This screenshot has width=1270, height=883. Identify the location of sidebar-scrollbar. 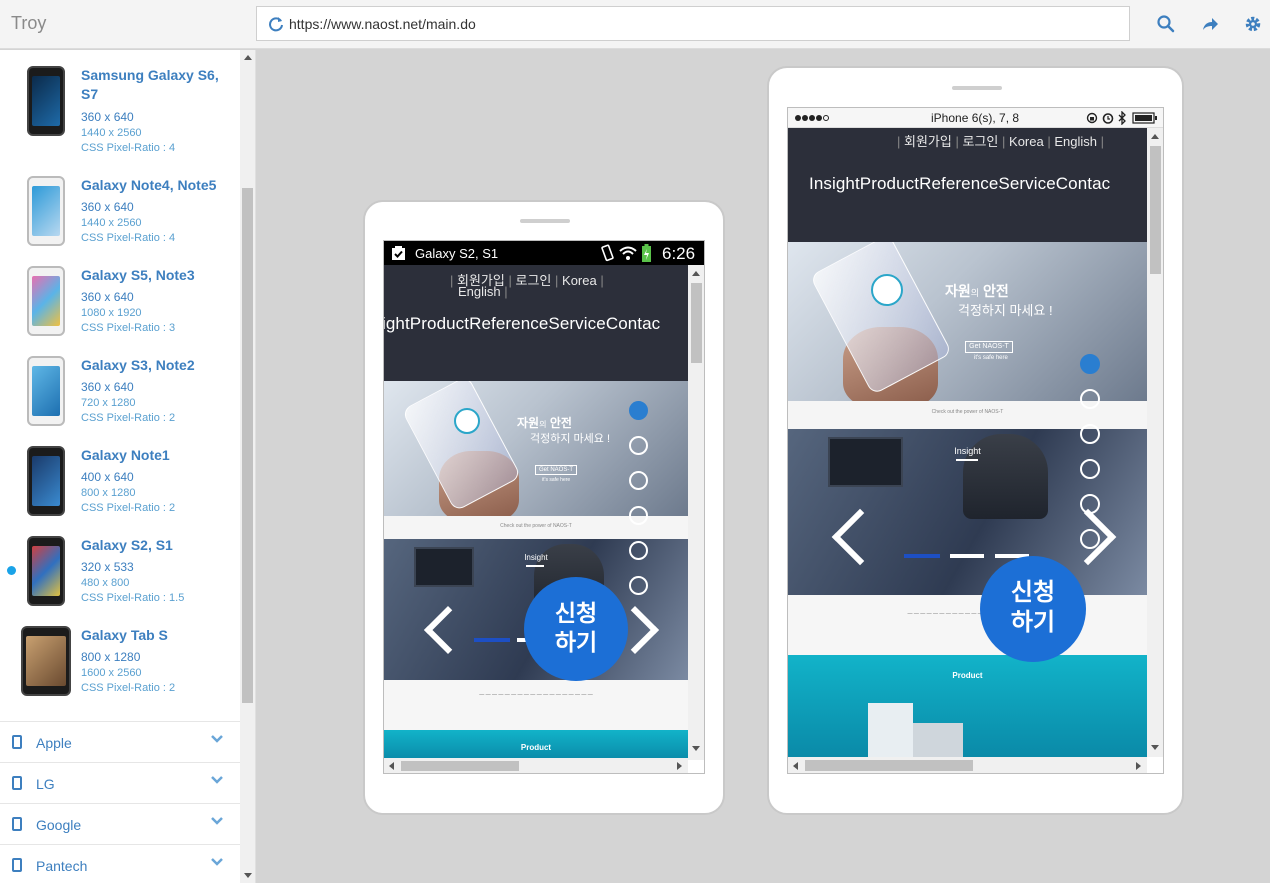
(247, 466).